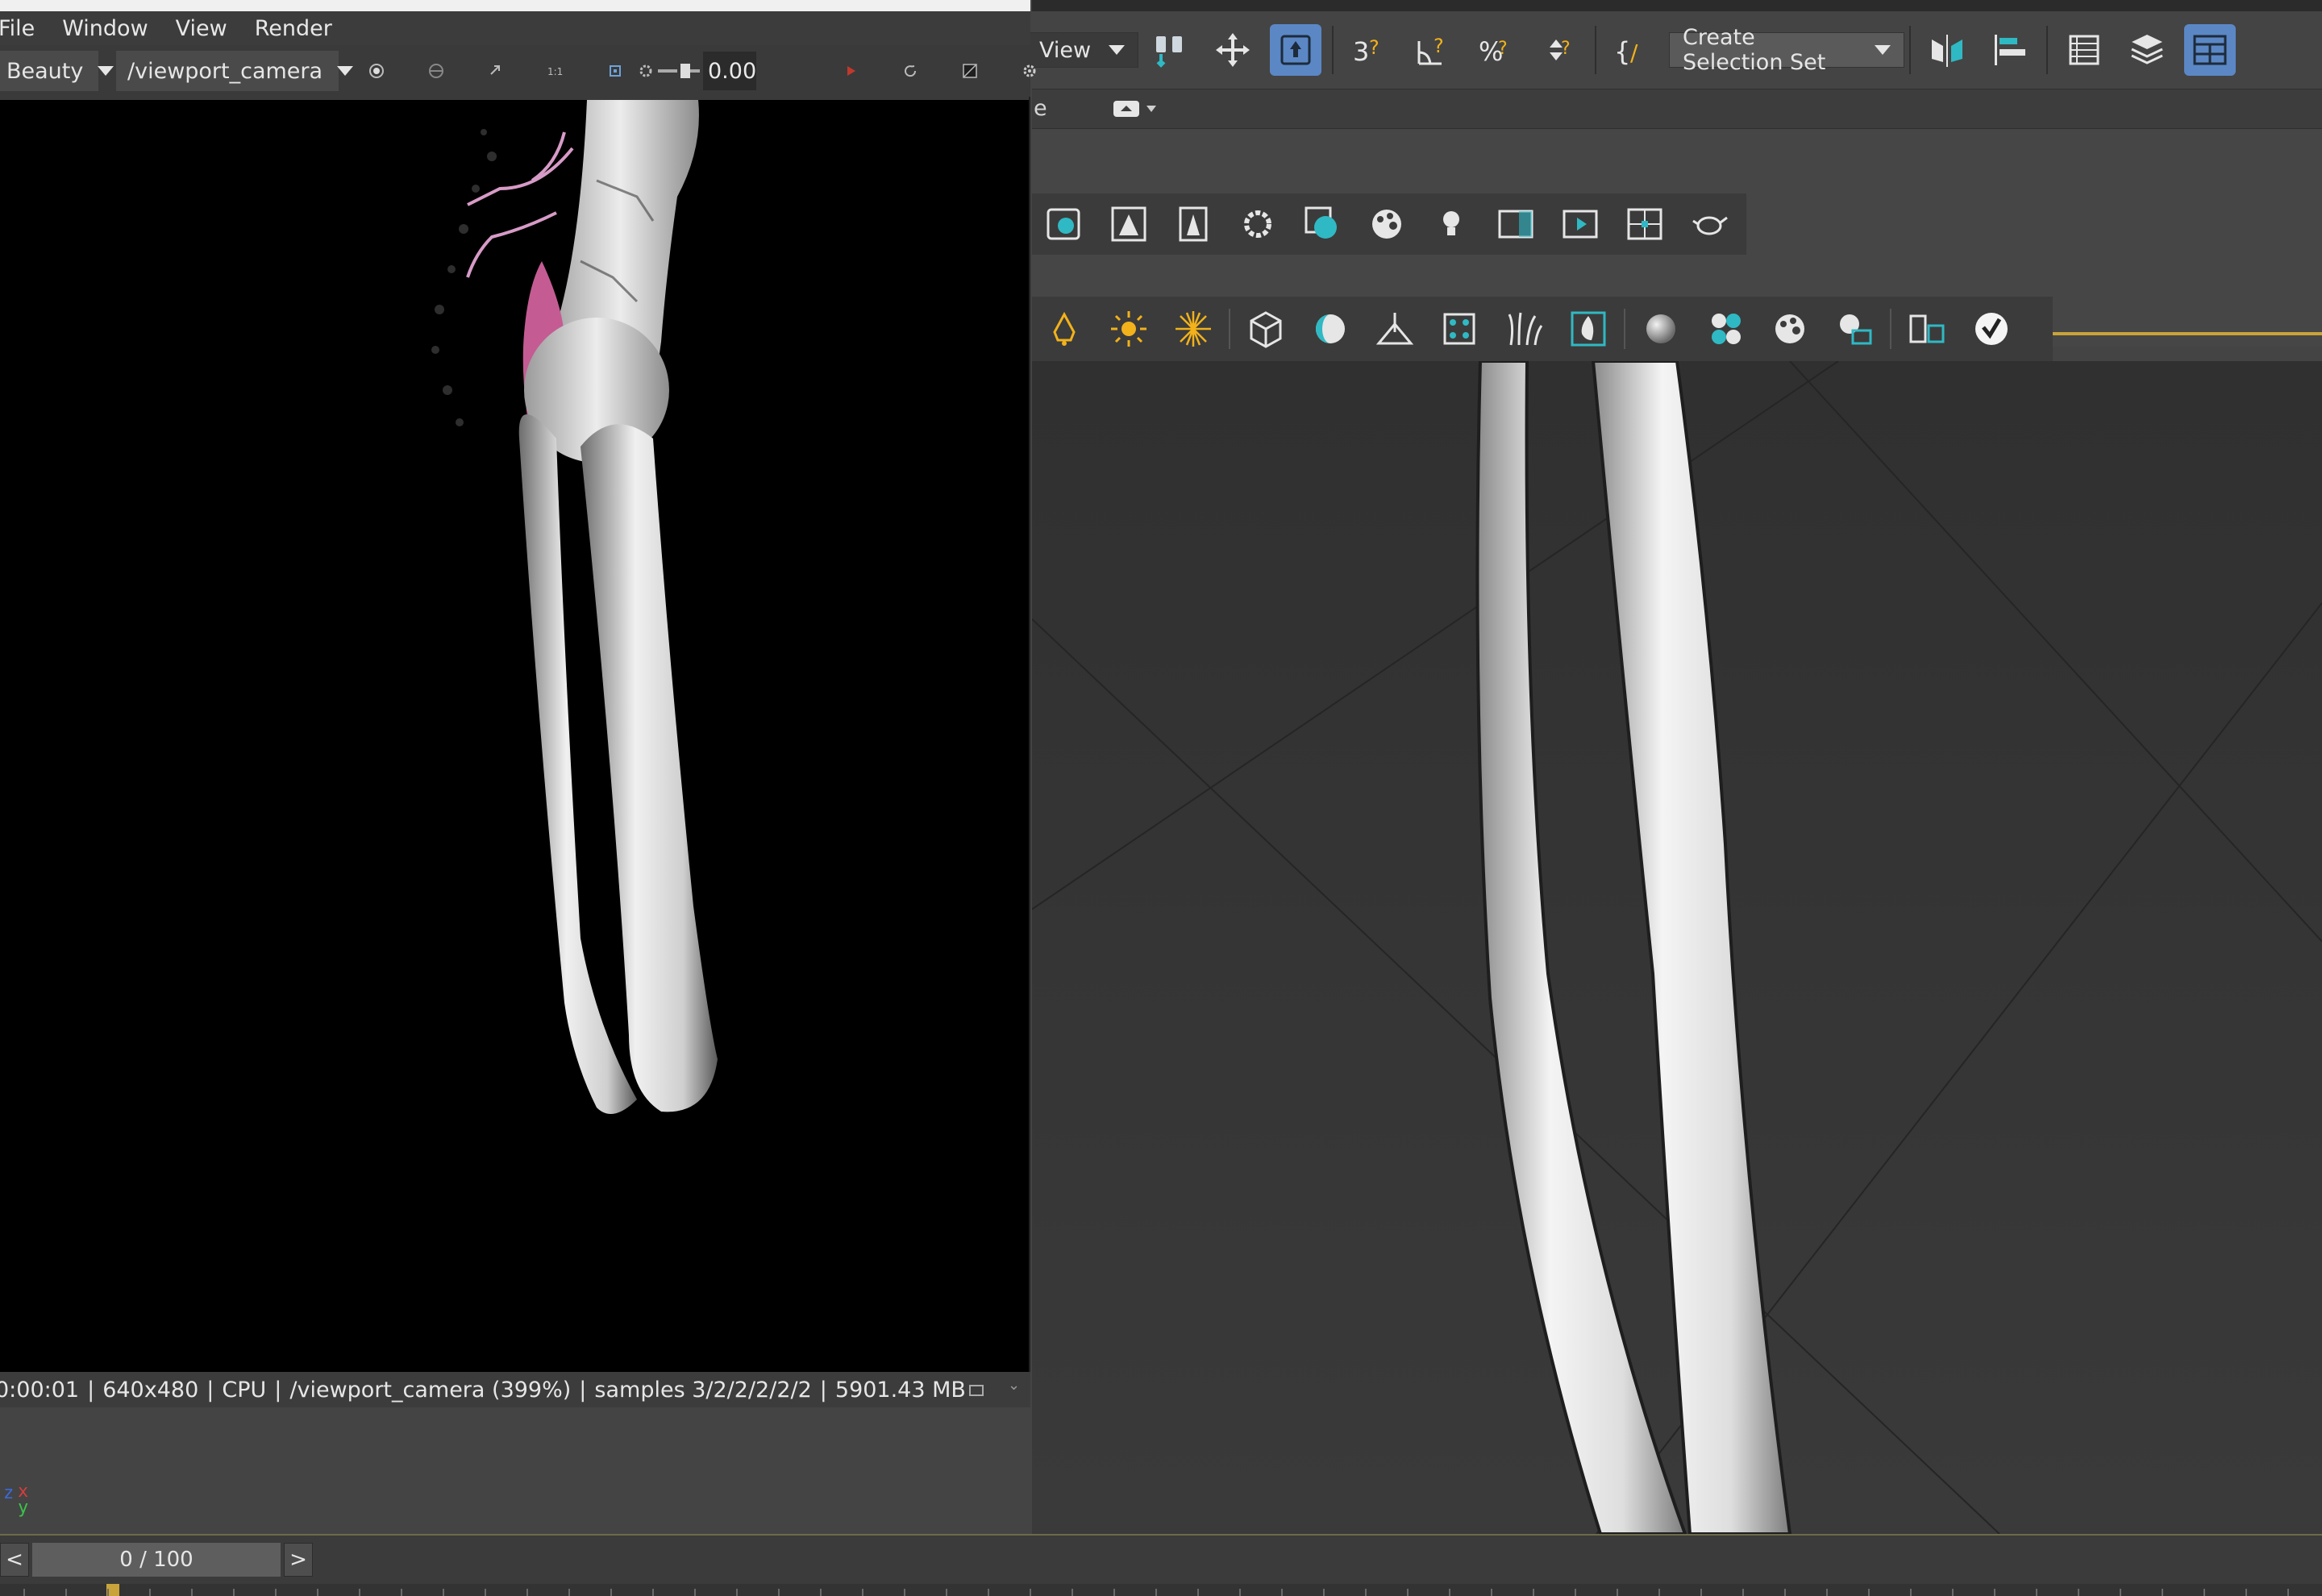 The height and width of the screenshot is (1596, 2322). What do you see at coordinates (293, 28) in the screenshot?
I see `menu-render: Render` at bounding box center [293, 28].